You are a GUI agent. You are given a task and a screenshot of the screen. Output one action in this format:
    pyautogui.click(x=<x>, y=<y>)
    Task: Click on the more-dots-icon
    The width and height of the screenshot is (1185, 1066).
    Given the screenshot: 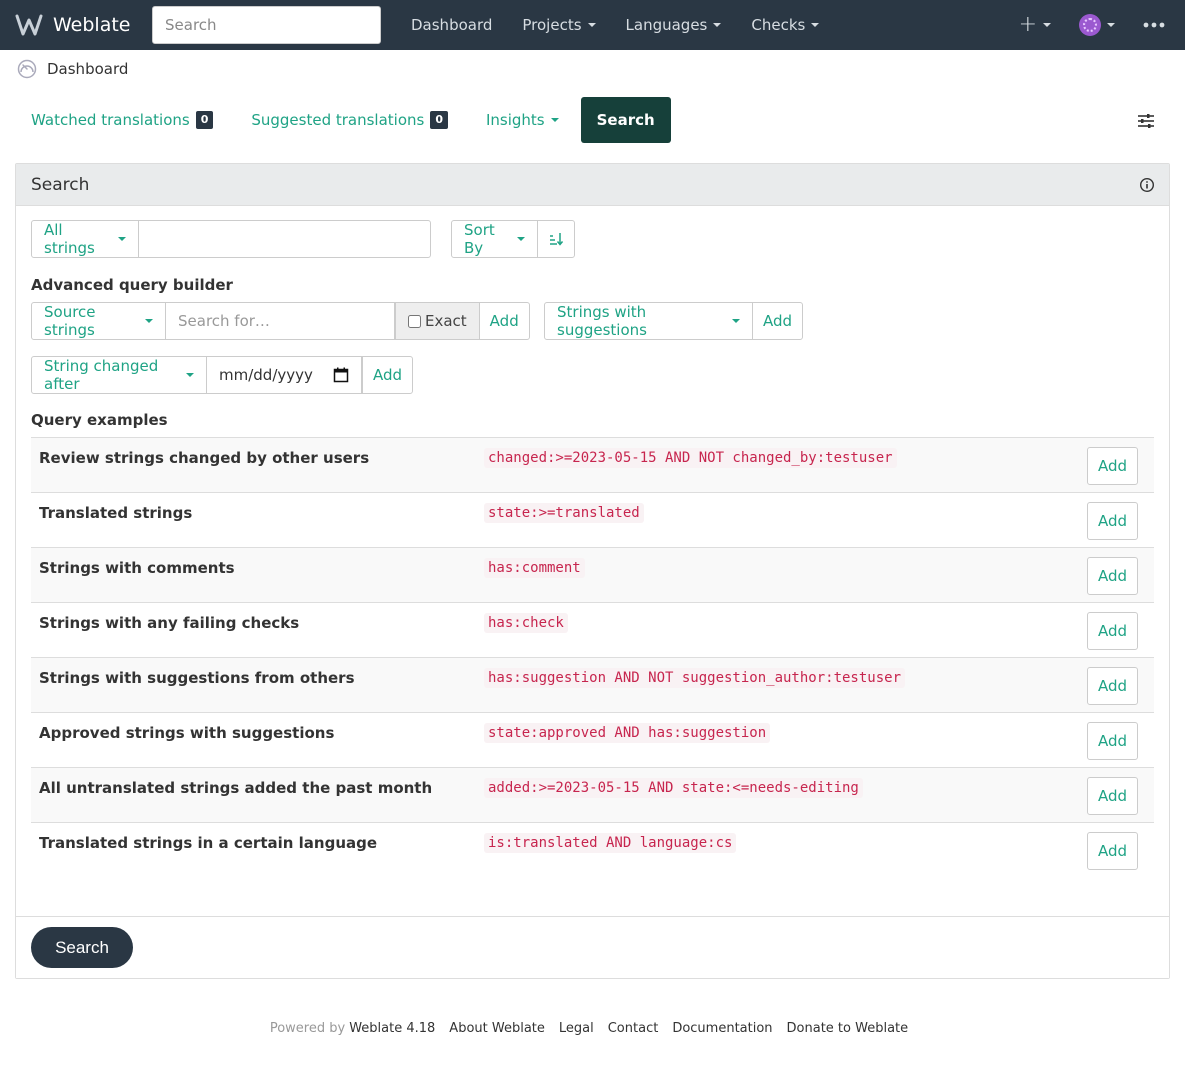 What is the action you would take?
    pyautogui.click(x=1154, y=25)
    